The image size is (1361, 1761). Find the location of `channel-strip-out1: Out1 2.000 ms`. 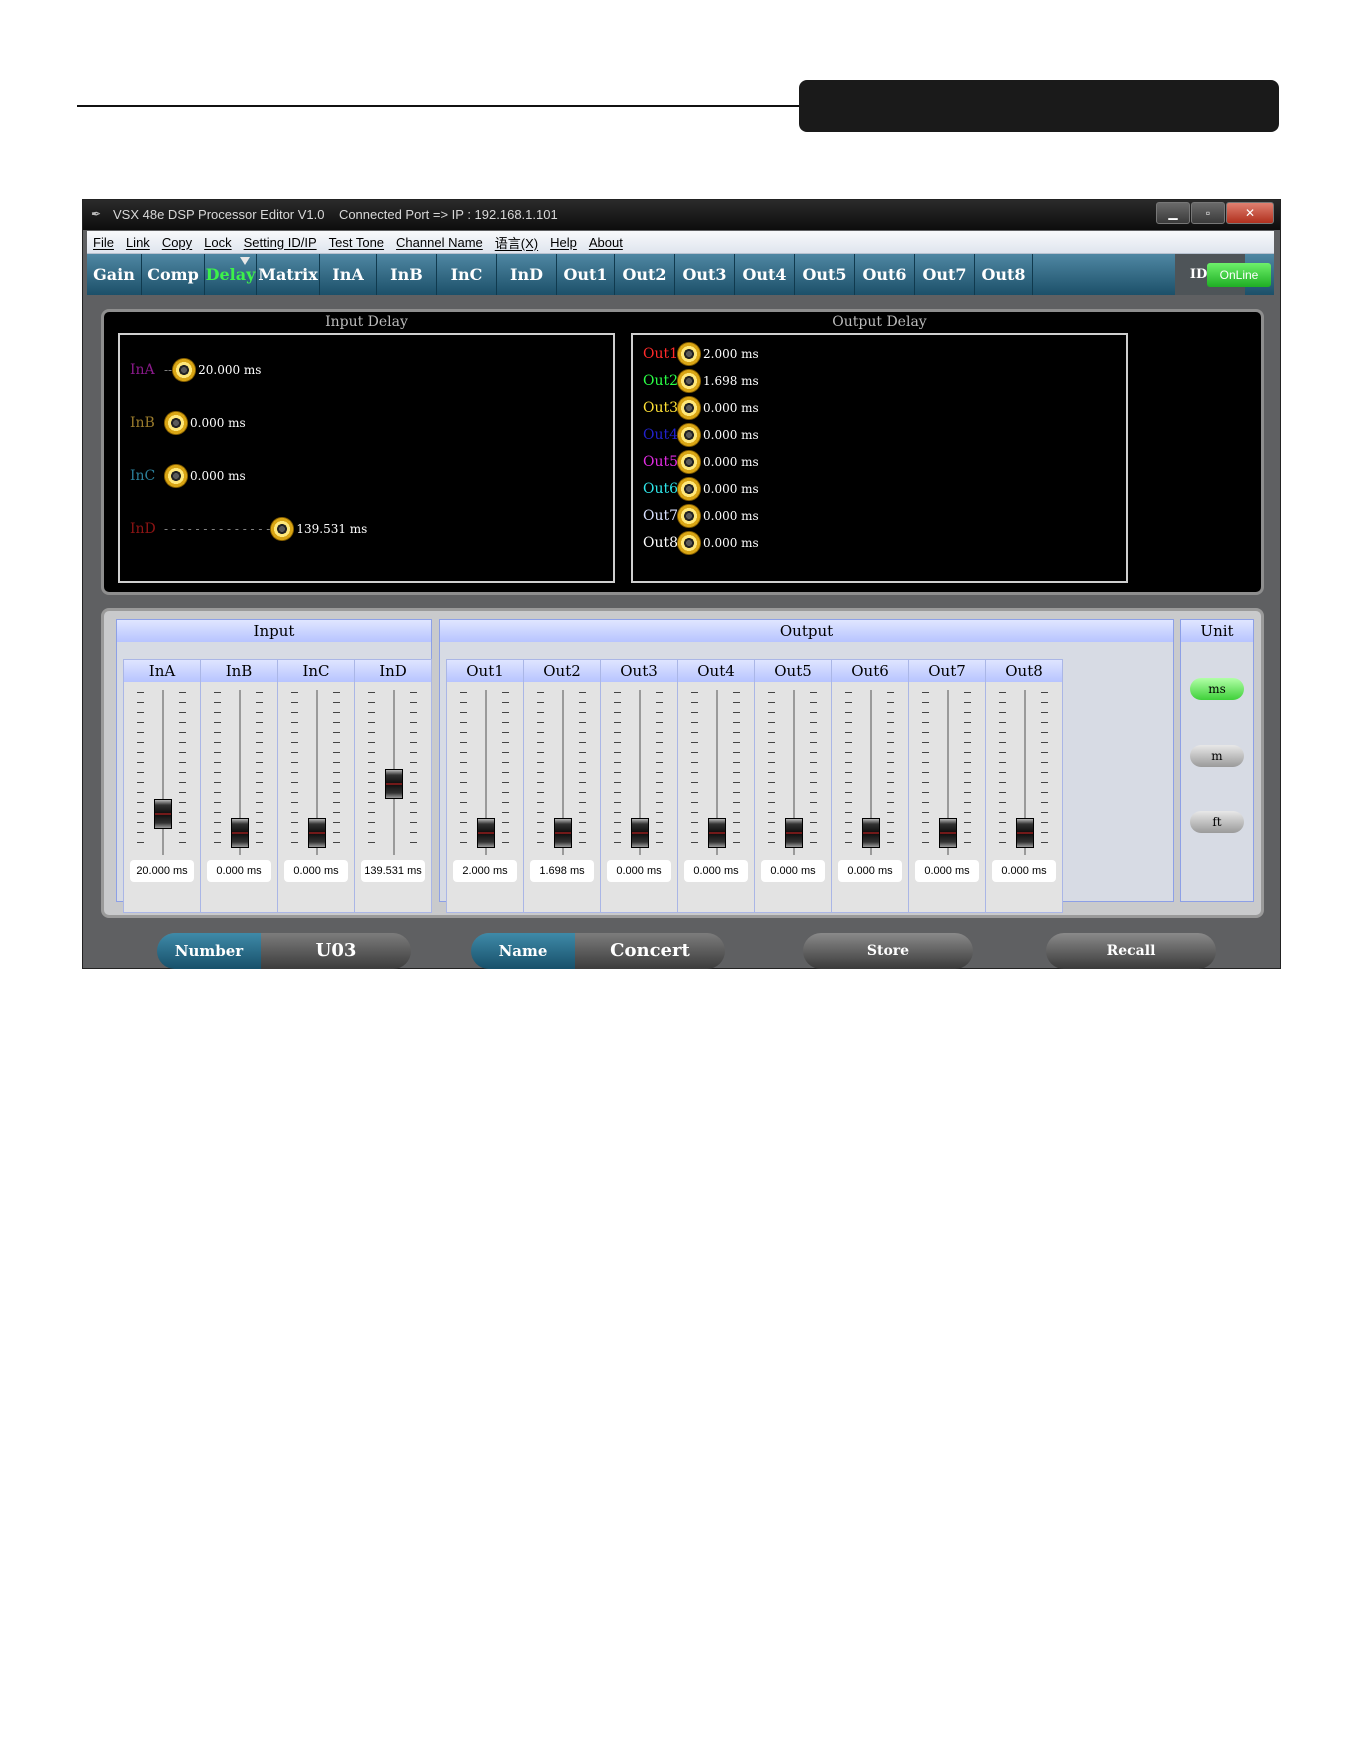

channel-strip-out1: Out1 2.000 ms is located at coordinates (485, 786).